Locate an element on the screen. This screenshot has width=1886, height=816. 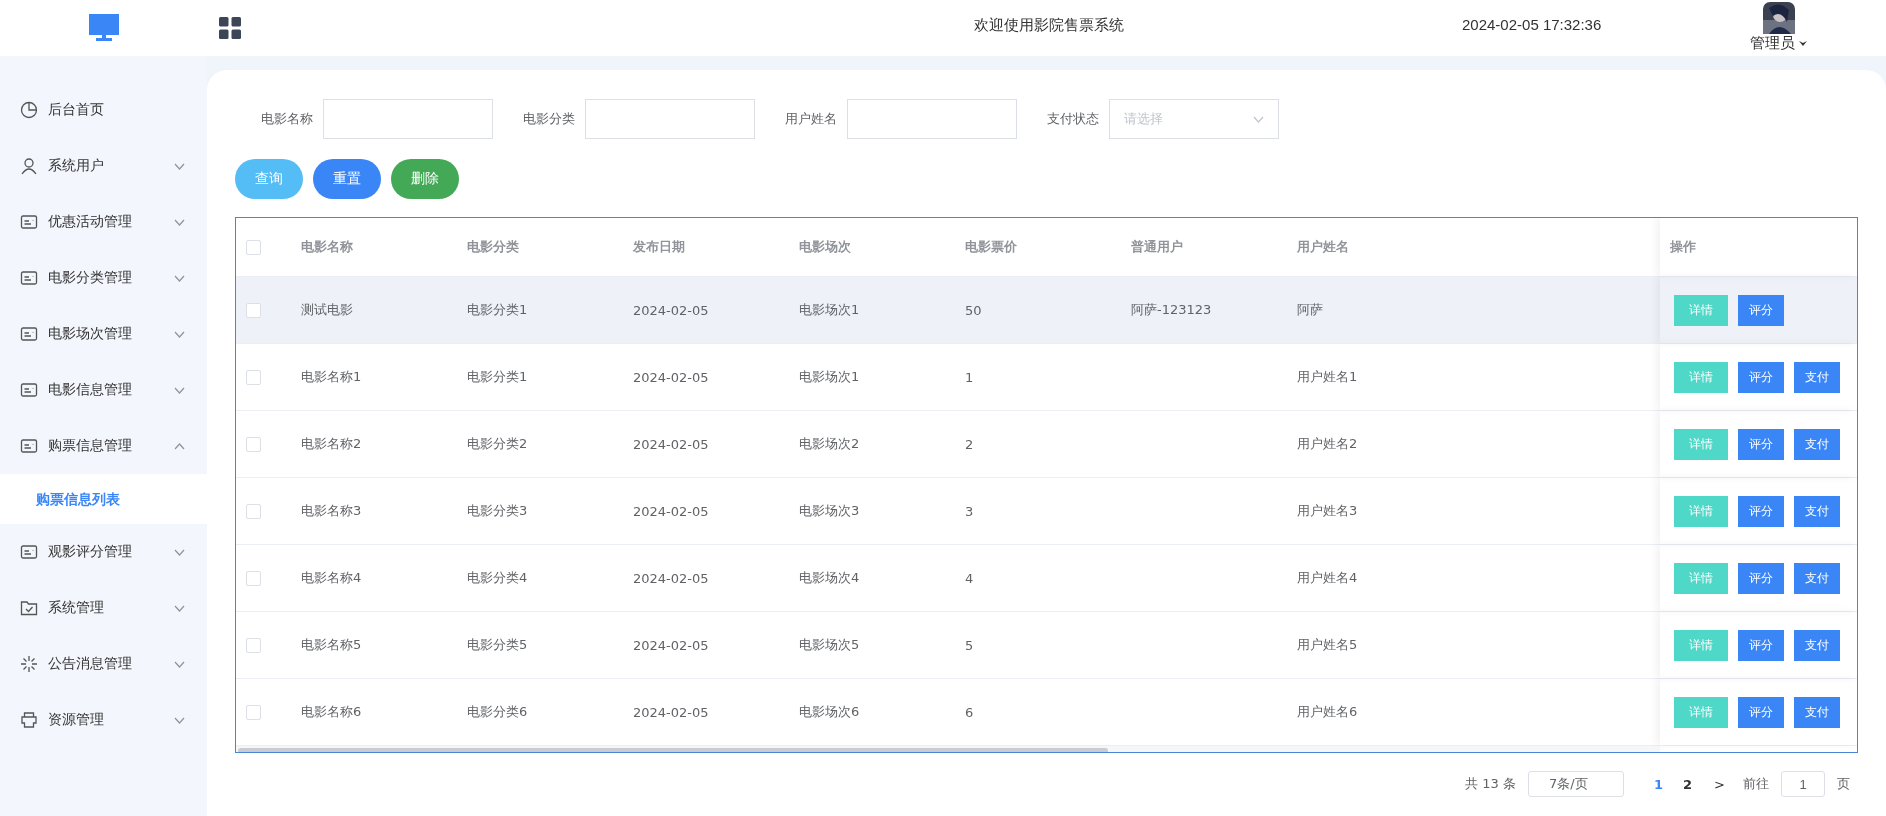
sidebar-item: 电影分类管理 is located at coordinates (103, 278).